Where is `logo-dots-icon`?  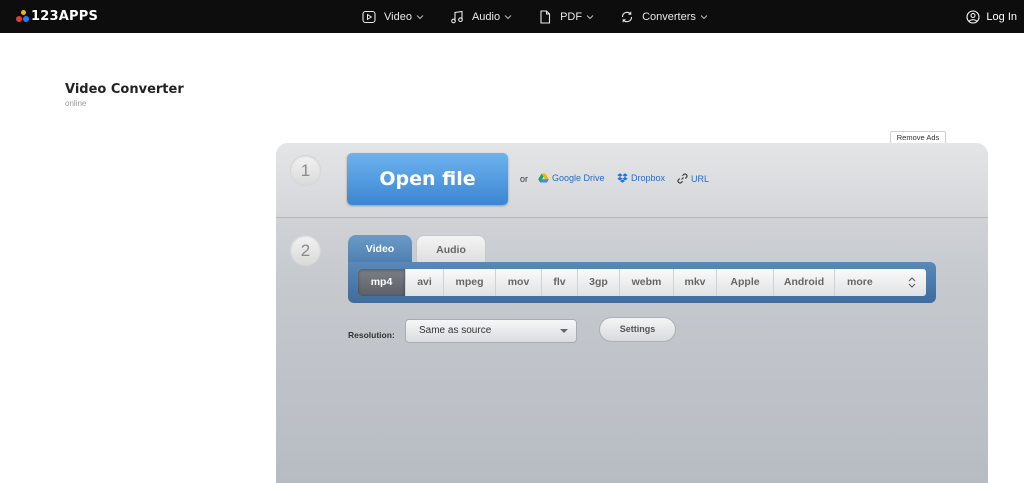
logo-dots-icon is located at coordinates (22, 16).